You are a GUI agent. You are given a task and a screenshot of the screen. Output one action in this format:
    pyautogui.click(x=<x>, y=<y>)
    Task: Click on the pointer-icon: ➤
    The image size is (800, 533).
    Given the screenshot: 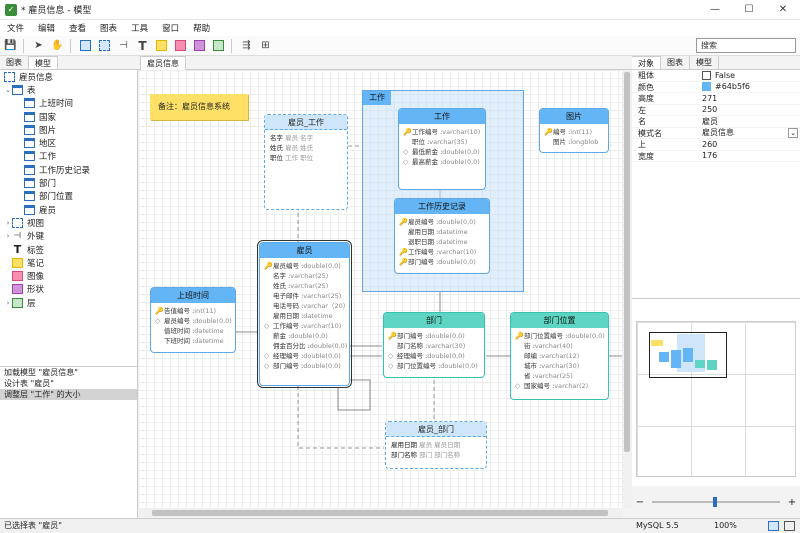 What is the action you would take?
    pyautogui.click(x=38, y=46)
    